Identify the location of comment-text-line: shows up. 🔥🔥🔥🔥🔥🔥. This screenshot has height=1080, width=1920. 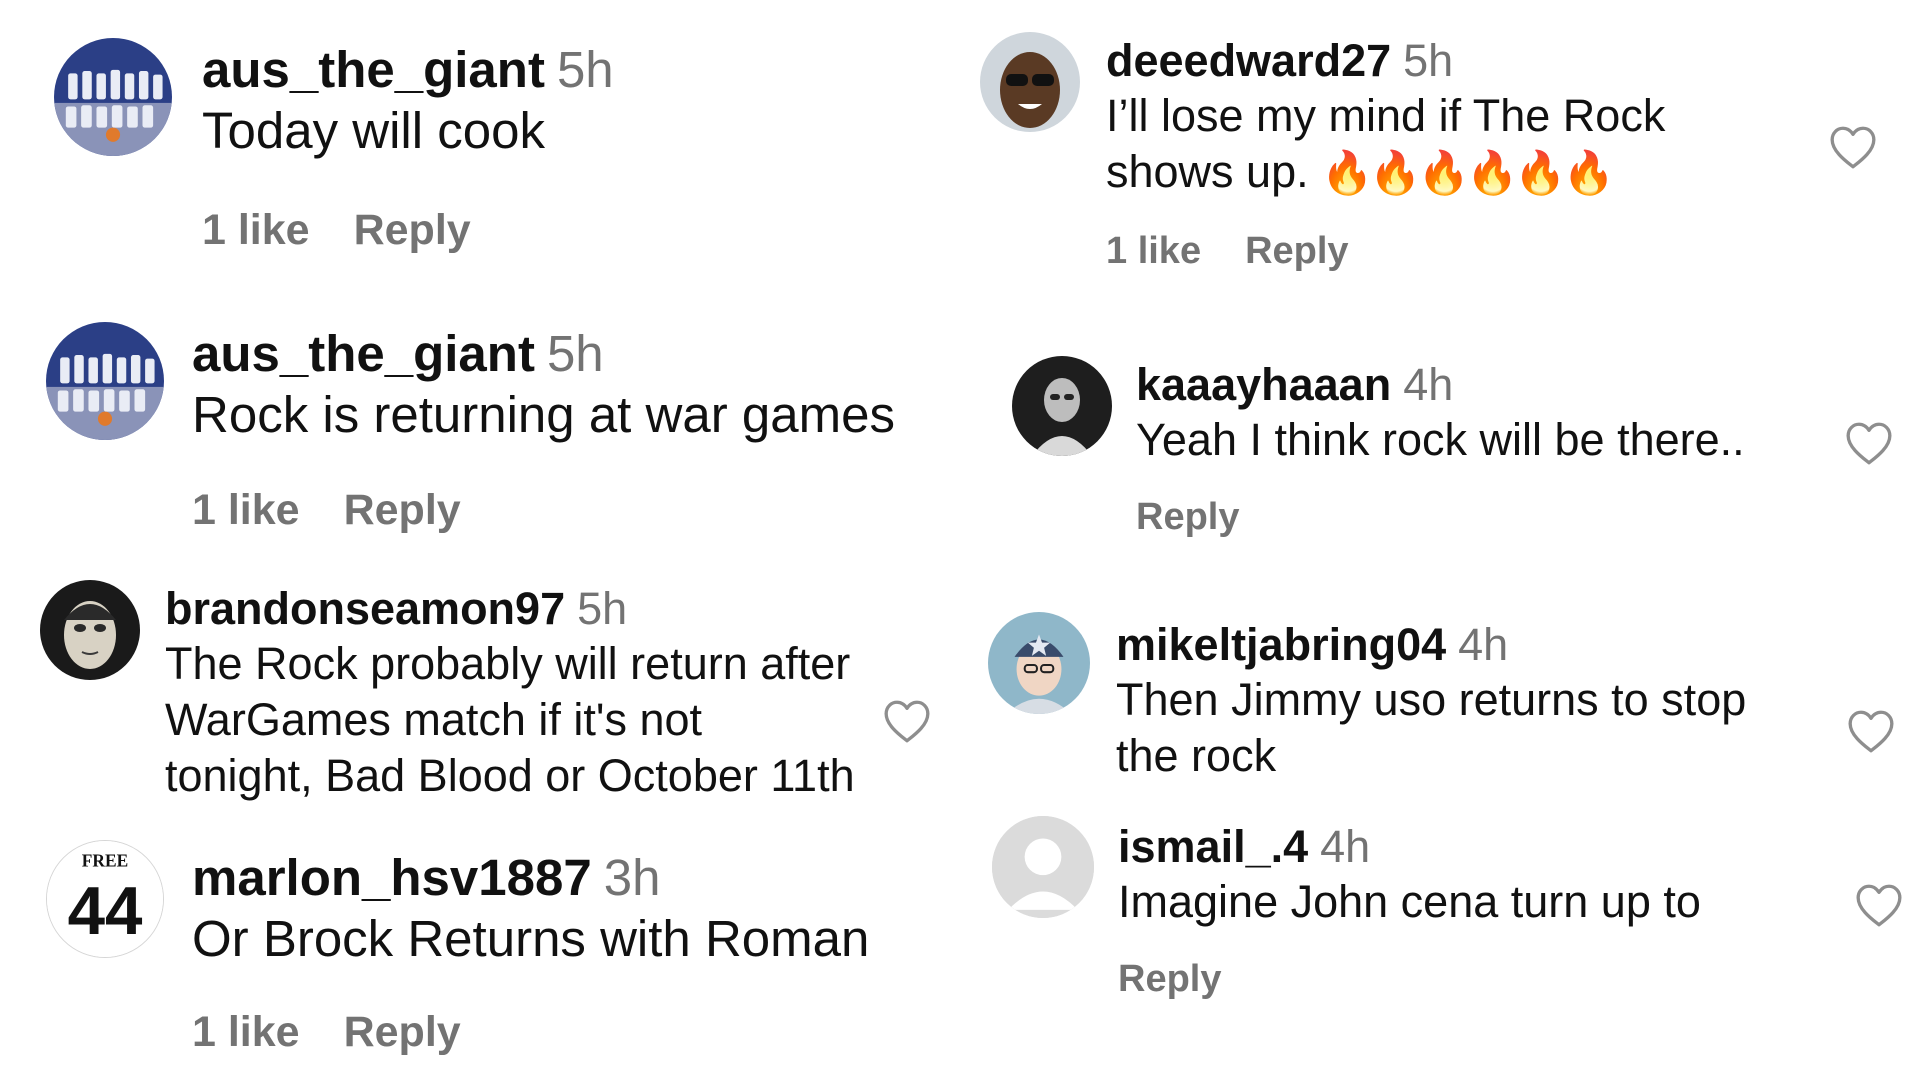
(1486, 172).